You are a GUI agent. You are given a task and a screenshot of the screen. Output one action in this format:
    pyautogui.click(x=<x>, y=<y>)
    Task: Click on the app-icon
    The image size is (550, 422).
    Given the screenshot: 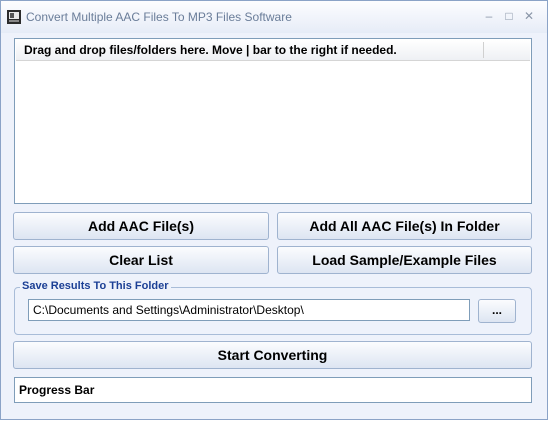 What is the action you would take?
    pyautogui.click(x=14, y=17)
    